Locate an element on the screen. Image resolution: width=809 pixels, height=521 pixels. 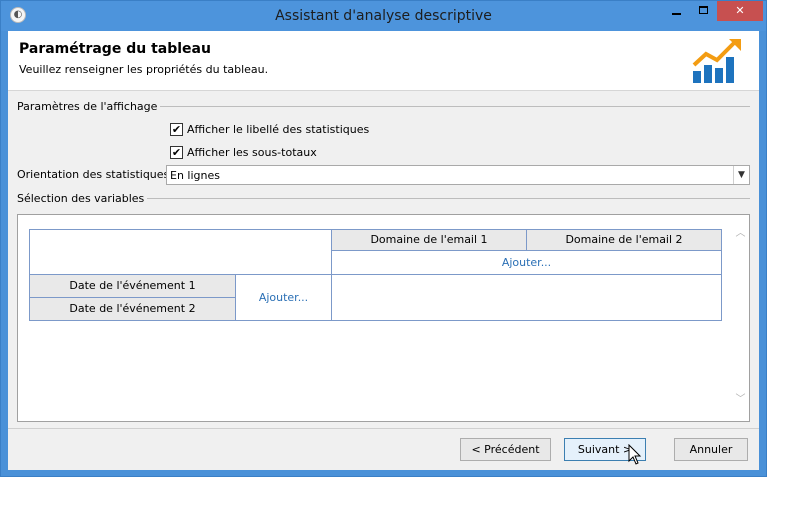
close-button: ✕ is located at coordinates (740, 11).